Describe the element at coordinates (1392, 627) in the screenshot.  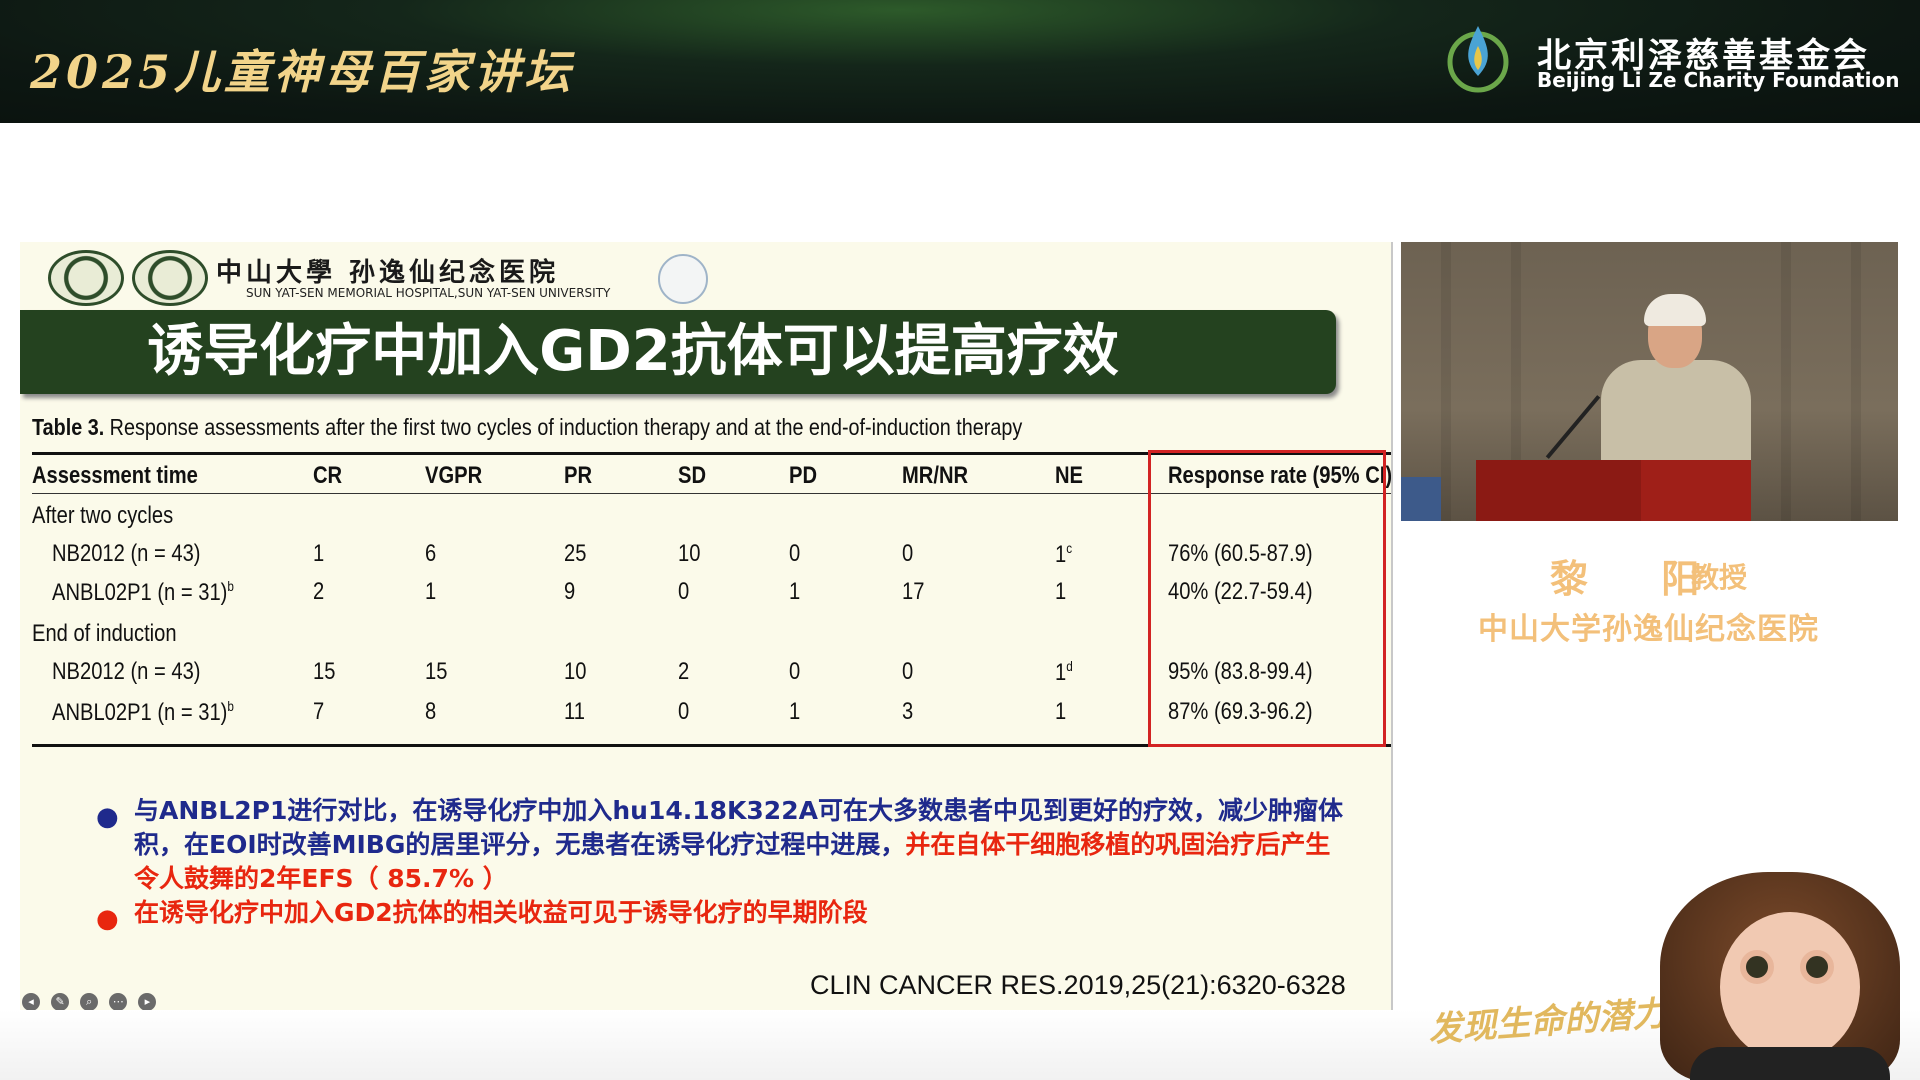
I see `slide-divider` at that location.